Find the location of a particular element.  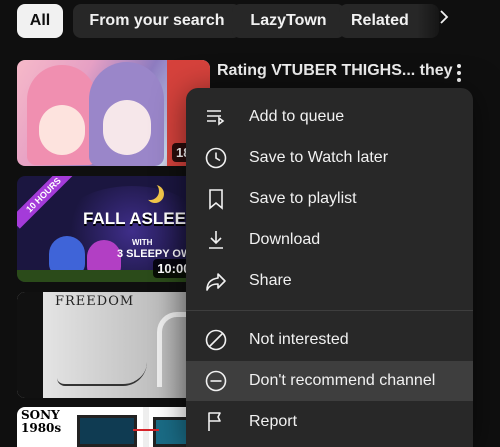

filter-chips-bar: All From your search LazyTown Related is located at coordinates (258, 21).